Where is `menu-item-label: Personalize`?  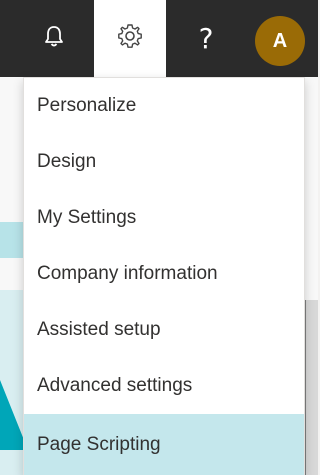
menu-item-label: Personalize is located at coordinates (87, 105).